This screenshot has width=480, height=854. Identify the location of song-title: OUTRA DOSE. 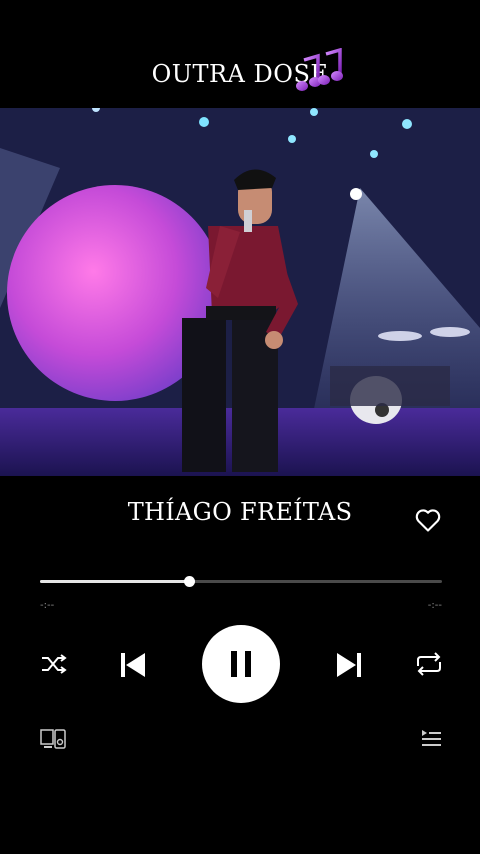
(240, 74).